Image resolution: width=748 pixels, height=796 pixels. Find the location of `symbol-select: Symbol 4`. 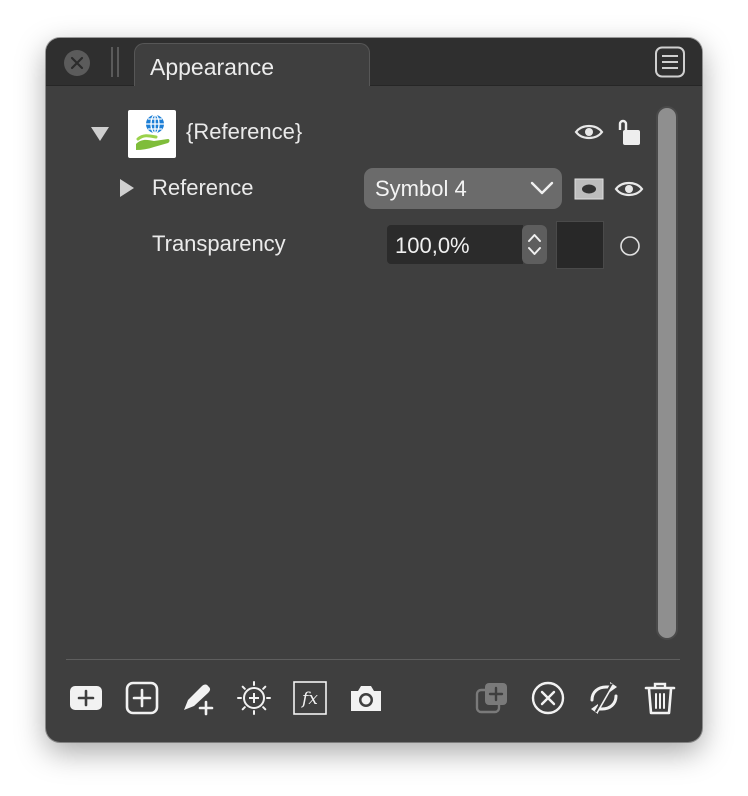

symbol-select: Symbol 4 is located at coordinates (463, 188).